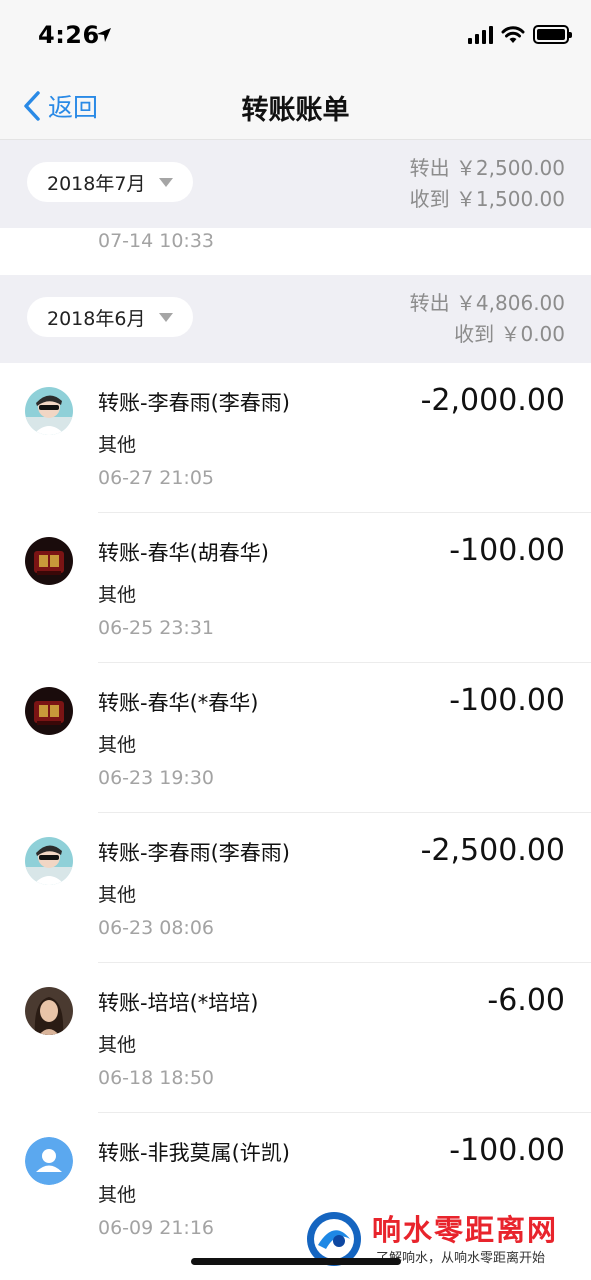 The height and width of the screenshot is (1280, 591). What do you see at coordinates (295, 888) in the screenshot?
I see `table-row: 转账-李春雨(李春雨) 其他 06-23 08:06 -2,500.00` at bounding box center [295, 888].